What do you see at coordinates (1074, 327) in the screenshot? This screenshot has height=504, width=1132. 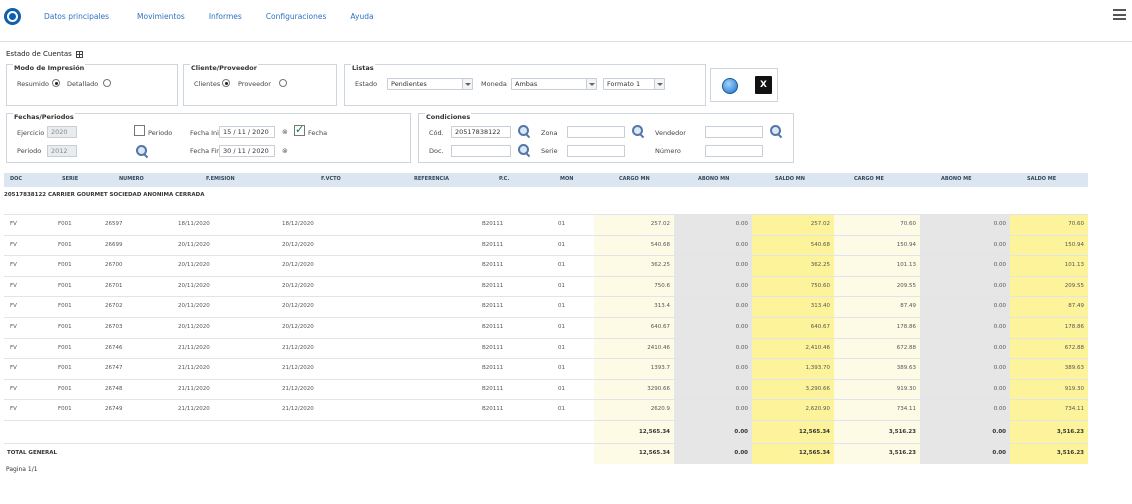 I see `cell-saldo-me: 178.86` at bounding box center [1074, 327].